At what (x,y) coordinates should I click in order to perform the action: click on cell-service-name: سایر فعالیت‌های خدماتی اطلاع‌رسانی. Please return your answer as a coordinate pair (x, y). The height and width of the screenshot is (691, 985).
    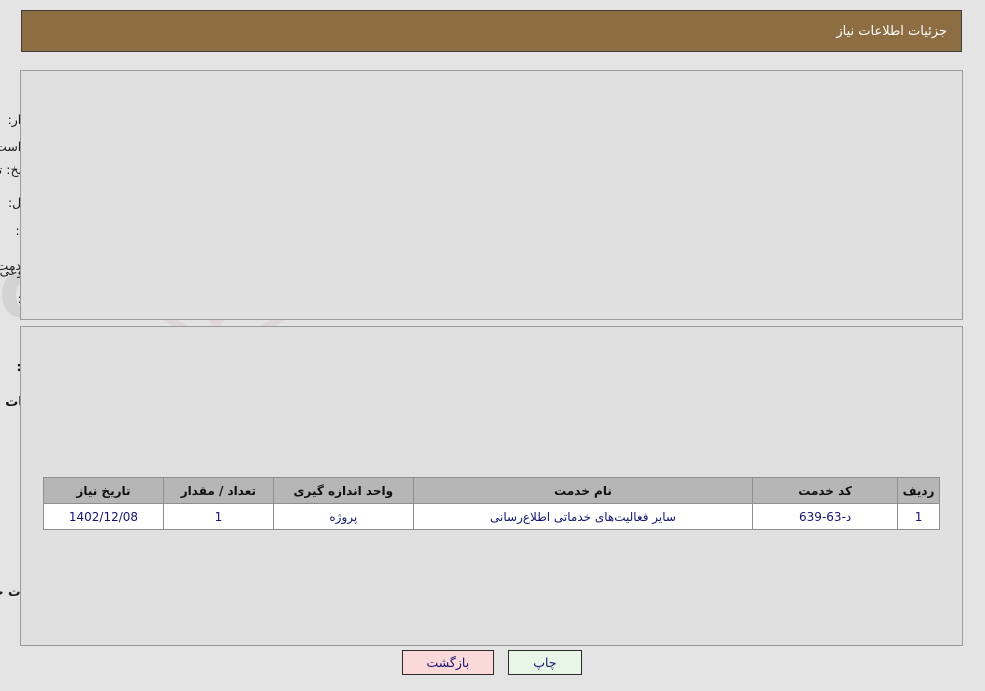
    Looking at the image, I should click on (584, 516).